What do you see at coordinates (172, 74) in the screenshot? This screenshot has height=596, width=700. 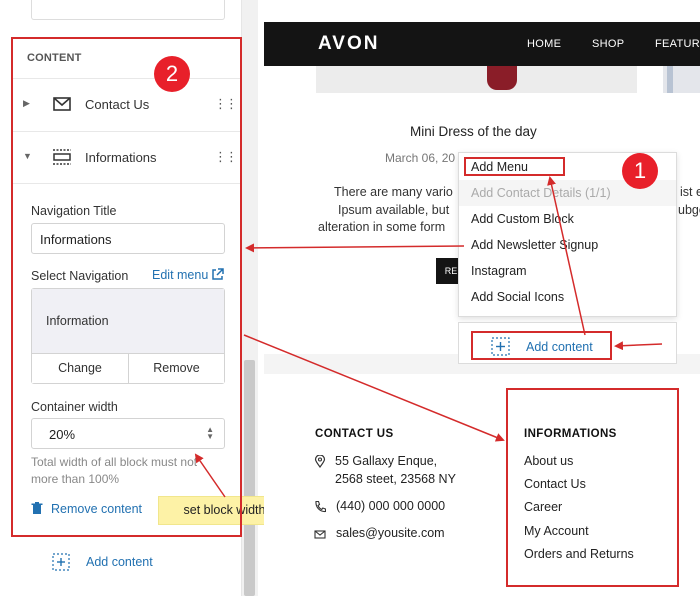 I see `step-badge-2: 2` at bounding box center [172, 74].